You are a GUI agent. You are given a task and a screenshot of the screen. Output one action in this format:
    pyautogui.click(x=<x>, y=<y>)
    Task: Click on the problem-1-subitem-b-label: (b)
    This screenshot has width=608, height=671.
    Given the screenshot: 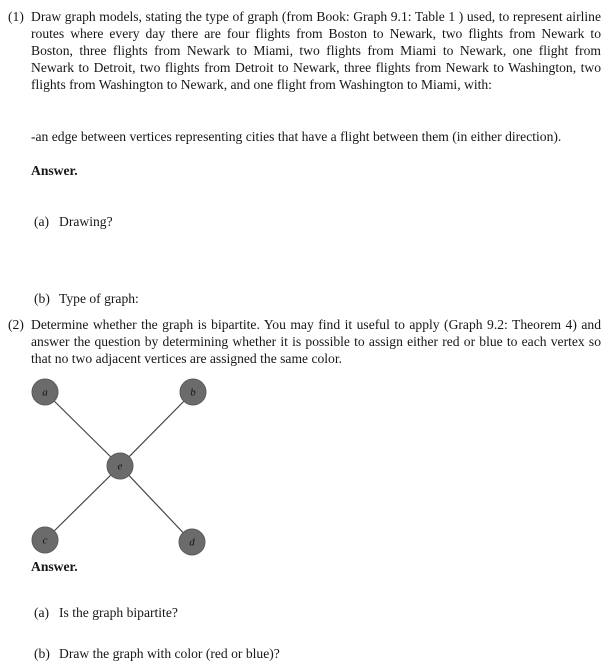 What is the action you would take?
    pyautogui.click(x=42, y=298)
    